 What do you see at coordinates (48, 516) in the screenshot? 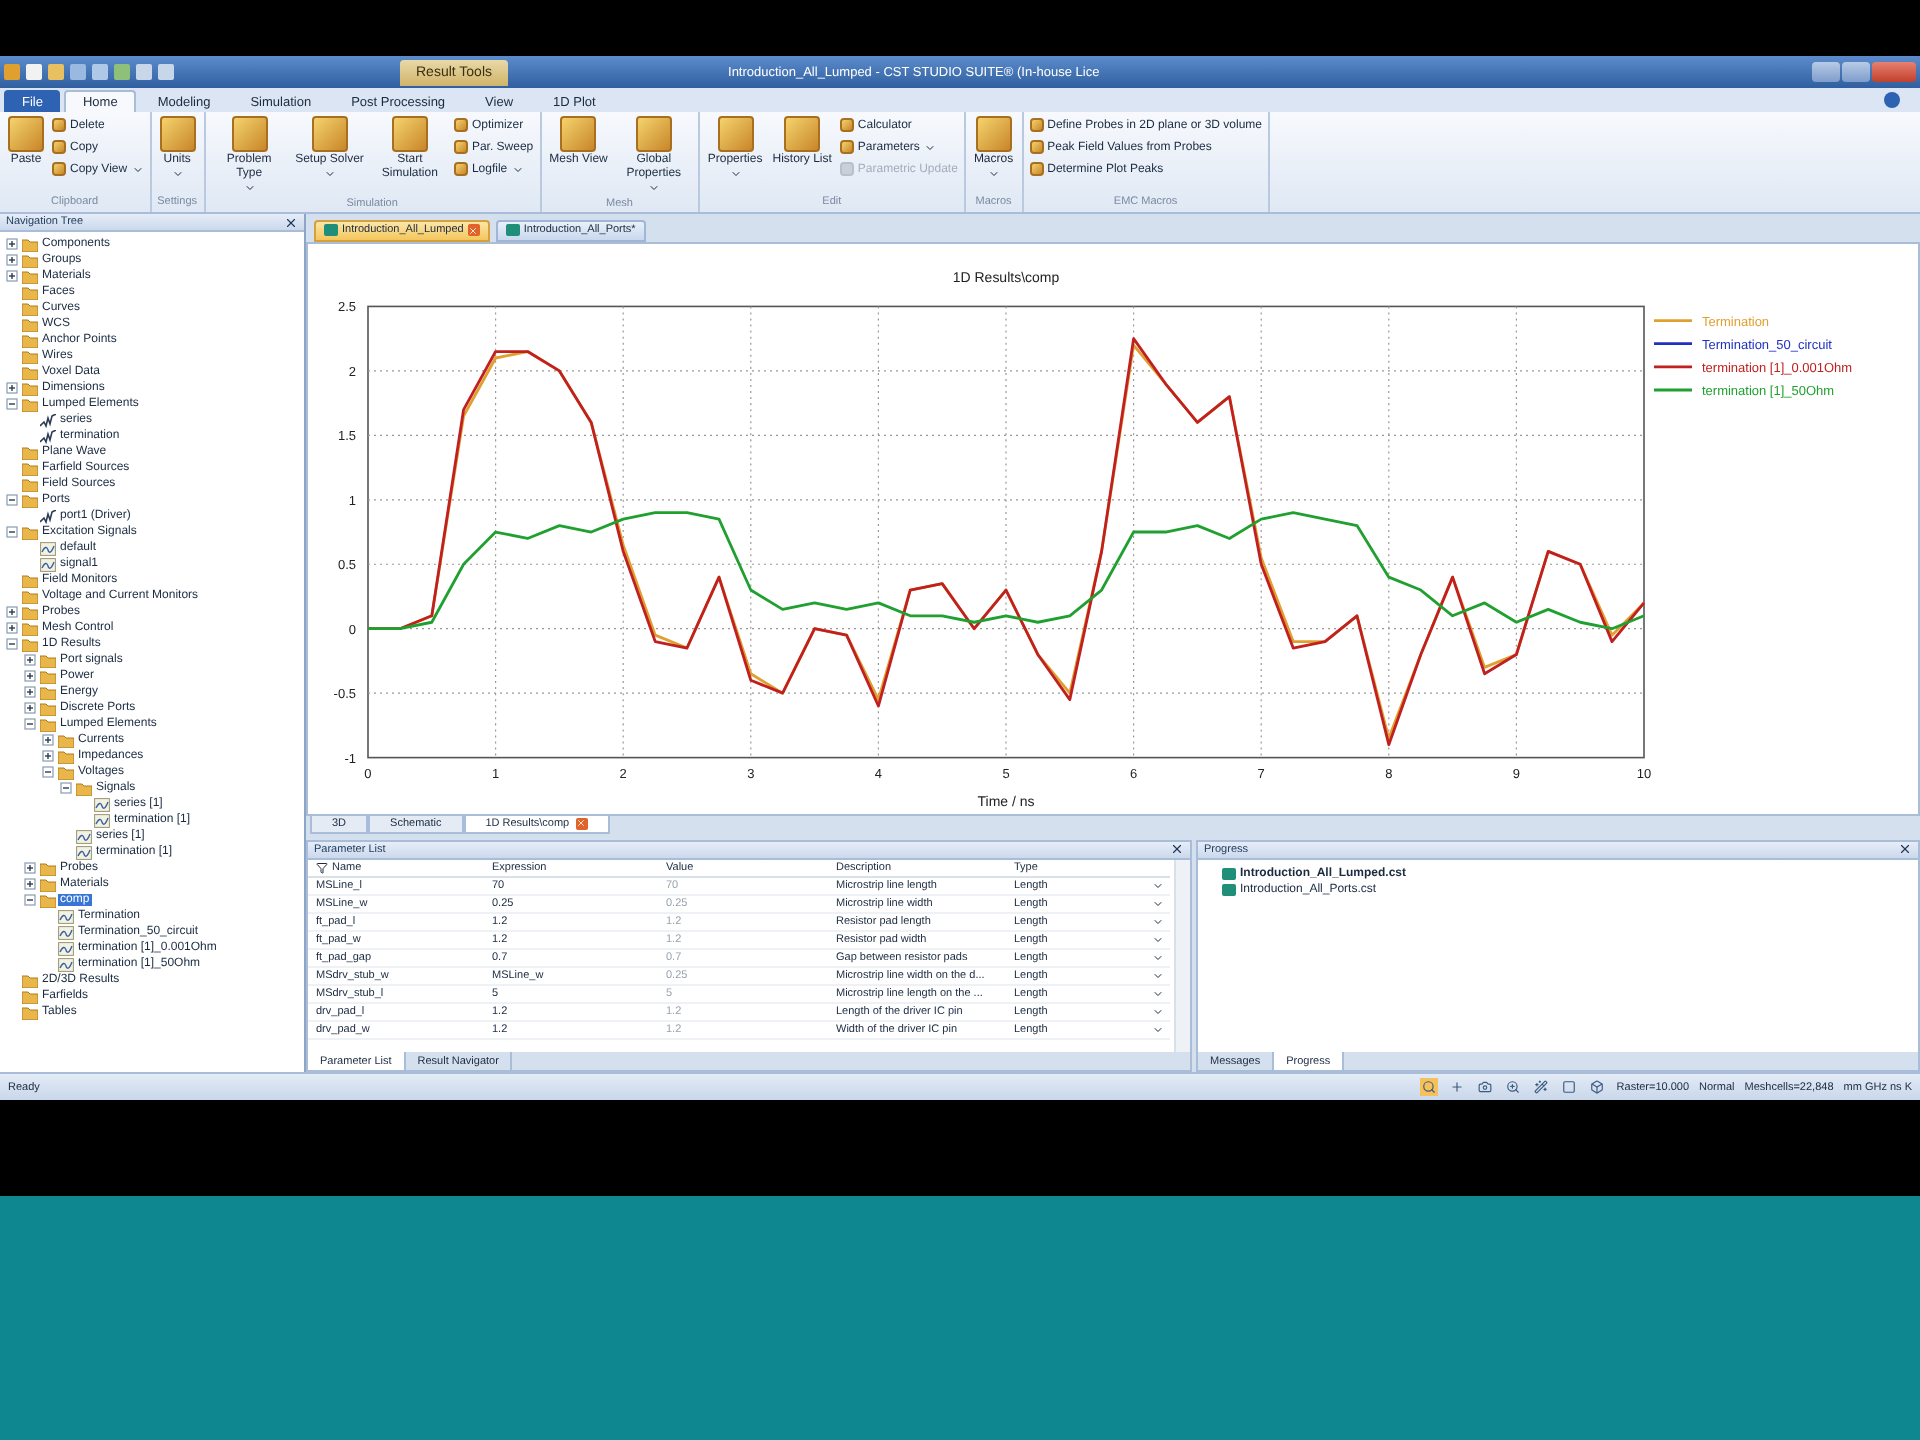
I see `resistor-icon` at bounding box center [48, 516].